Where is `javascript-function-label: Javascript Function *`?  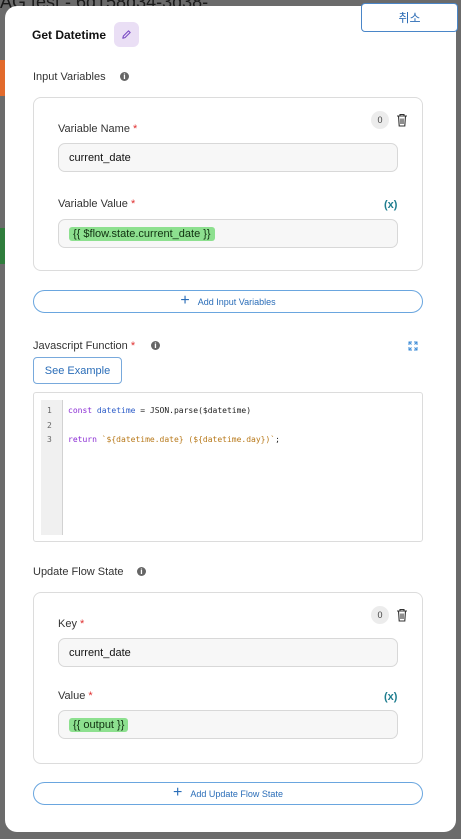
javascript-function-label: Javascript Function * is located at coordinates (84, 346).